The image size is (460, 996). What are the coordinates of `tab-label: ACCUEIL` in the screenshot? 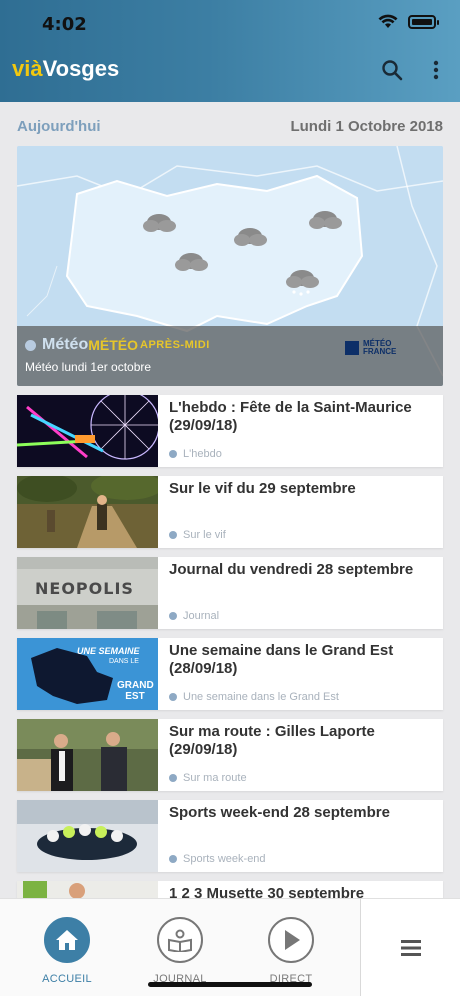 It's located at (67, 979).